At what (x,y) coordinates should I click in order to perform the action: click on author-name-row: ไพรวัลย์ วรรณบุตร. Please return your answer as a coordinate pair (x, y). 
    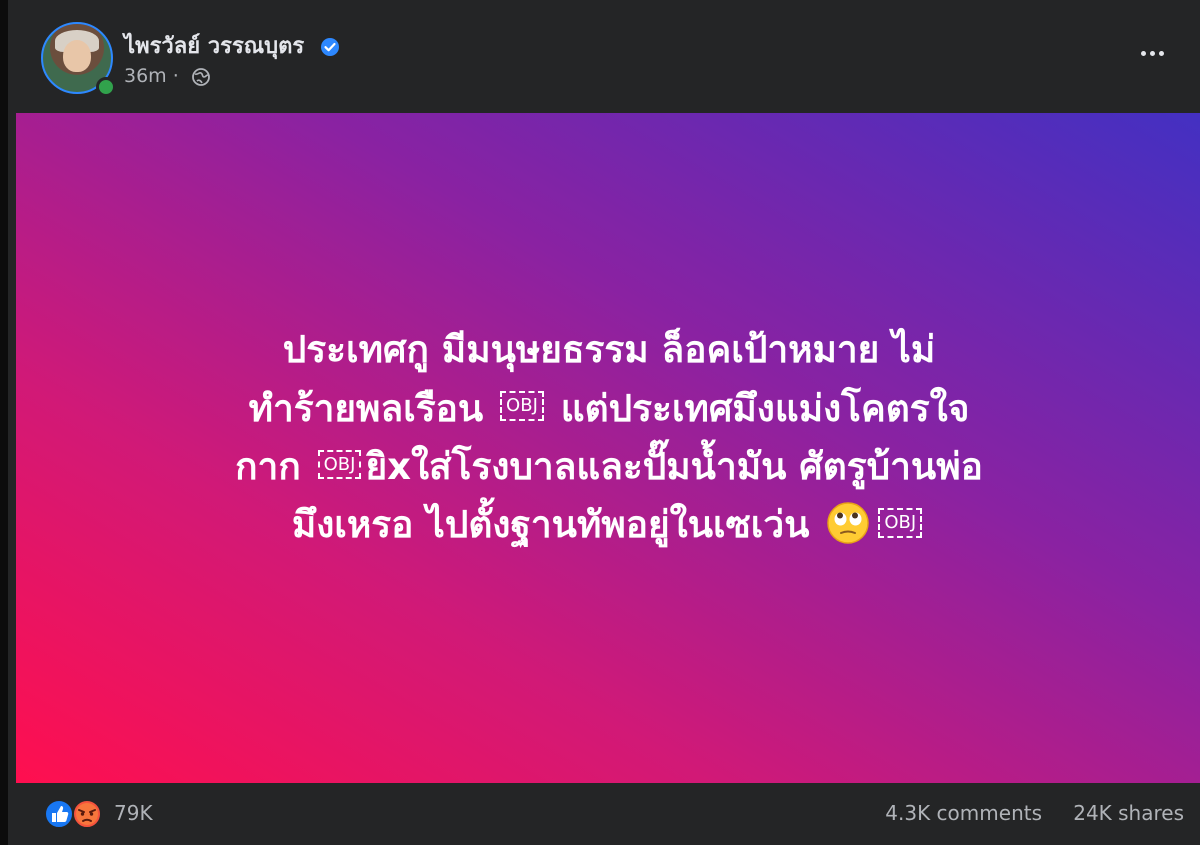
    Looking at the image, I should click on (232, 45).